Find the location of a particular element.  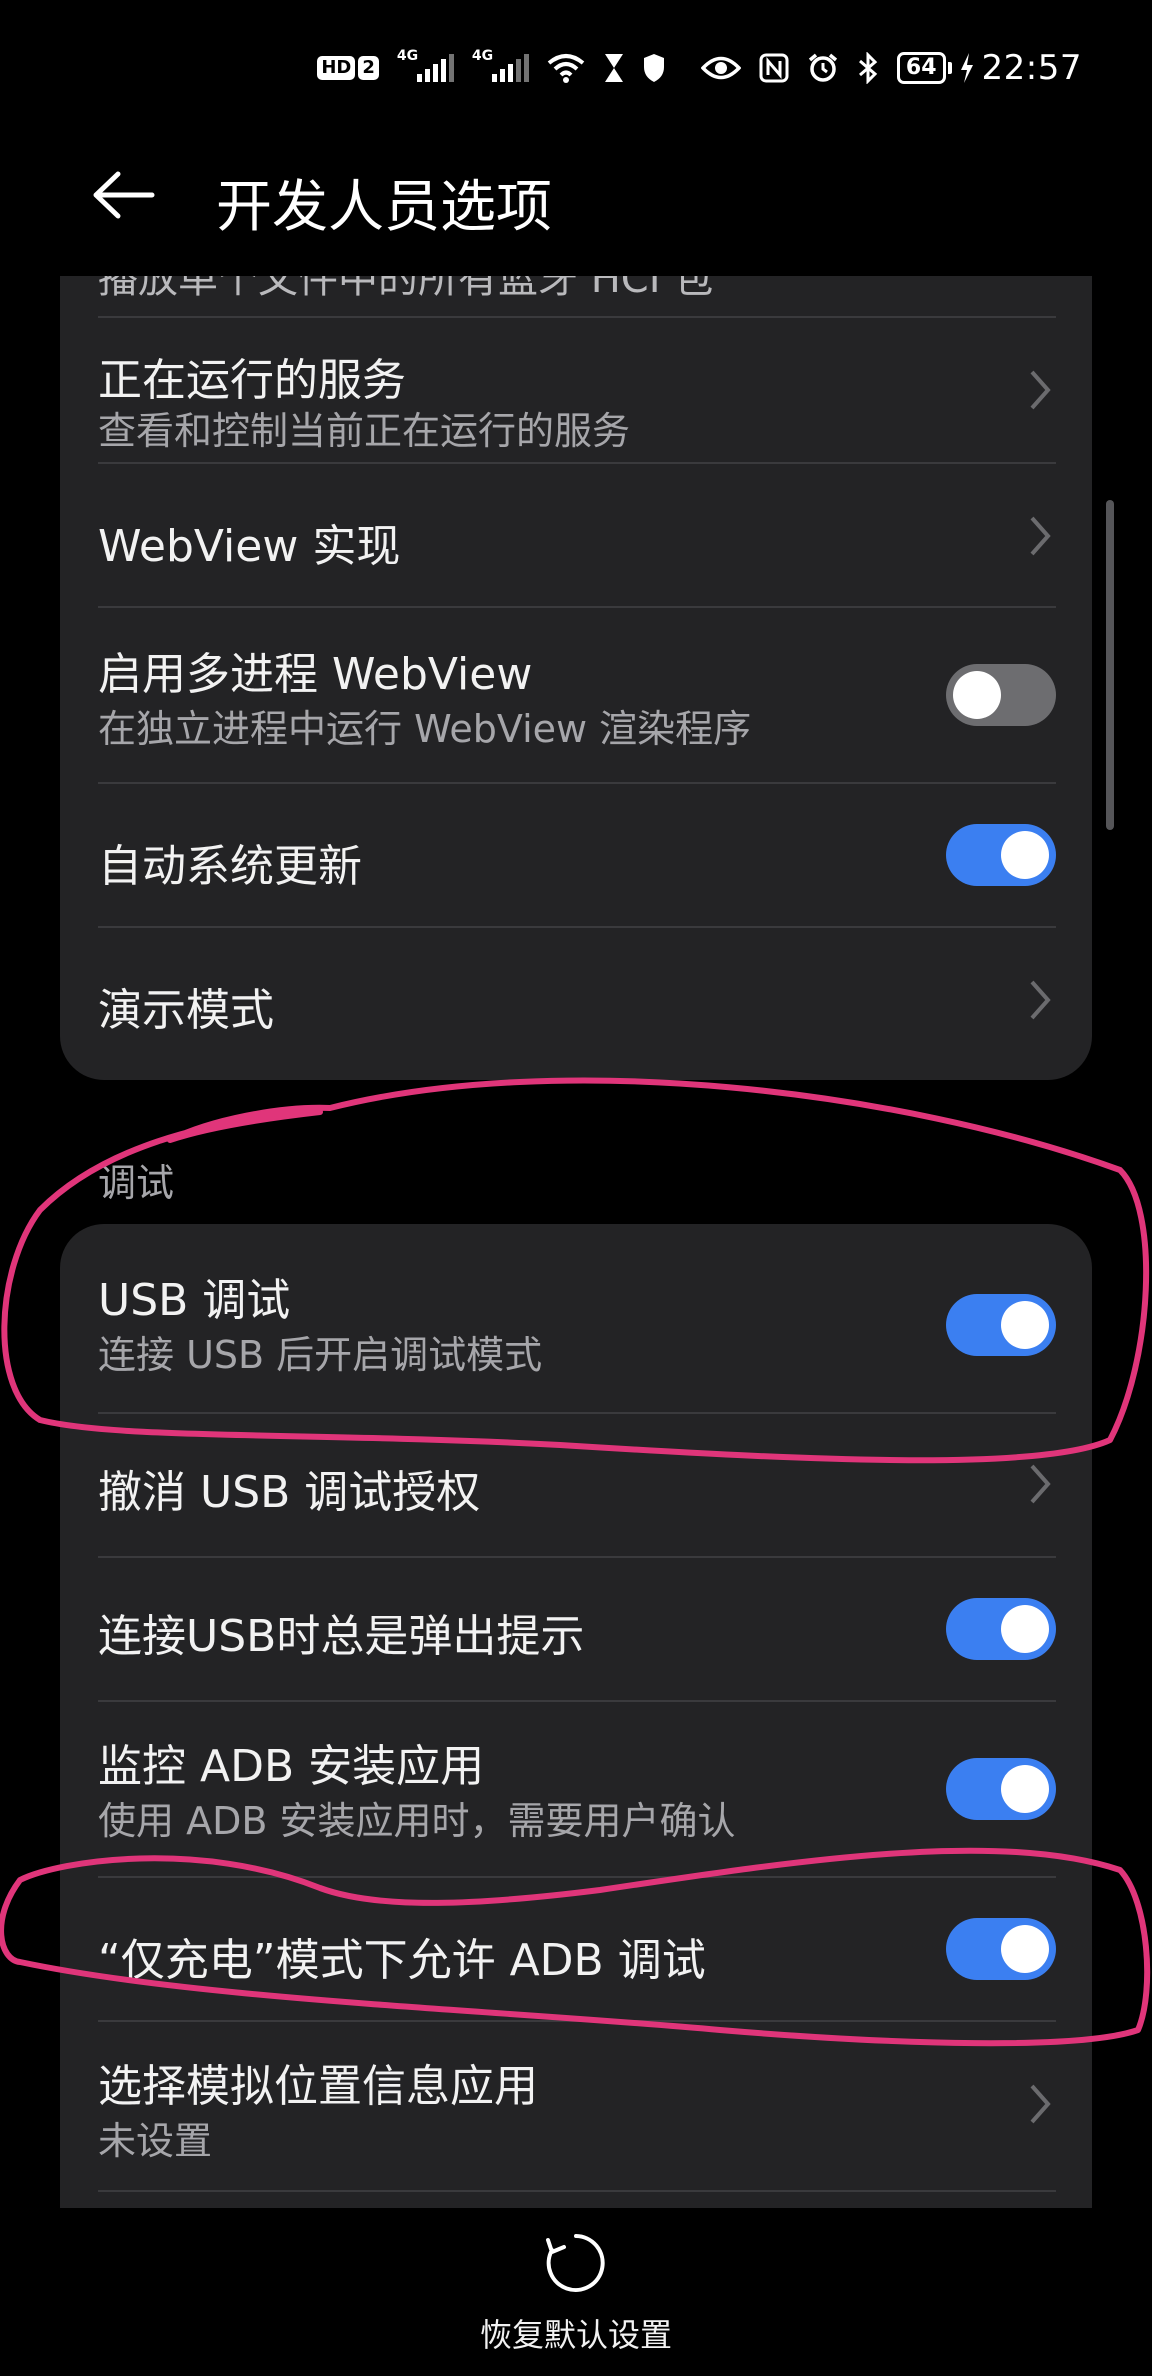

wifi-icon is located at coordinates (566, 68).